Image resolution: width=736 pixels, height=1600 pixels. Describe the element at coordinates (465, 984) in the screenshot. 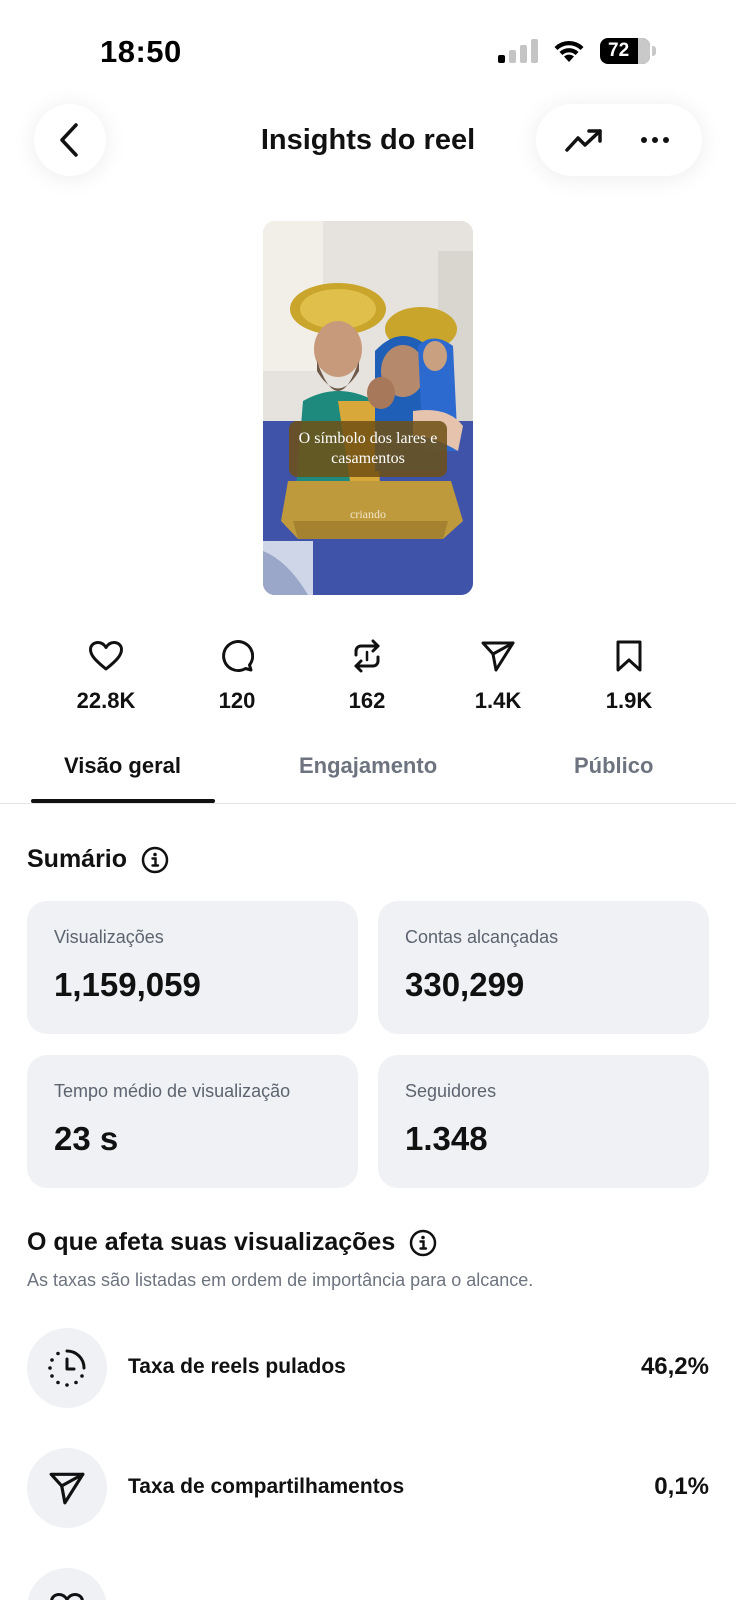

I see `accounts-reached-value: 330,299` at that location.